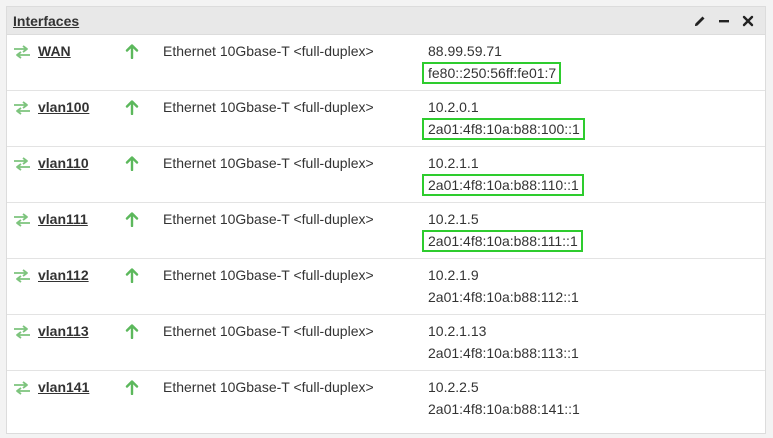  I want to click on interface-name-link: vlan100, so click(63, 107).